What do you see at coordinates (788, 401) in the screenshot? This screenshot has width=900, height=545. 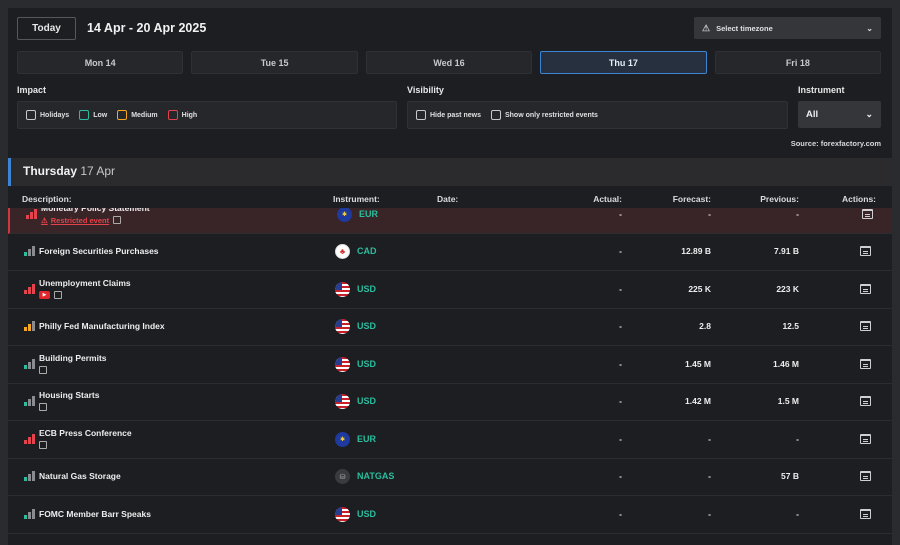 I see `previous-value: 1.5 M` at bounding box center [788, 401].